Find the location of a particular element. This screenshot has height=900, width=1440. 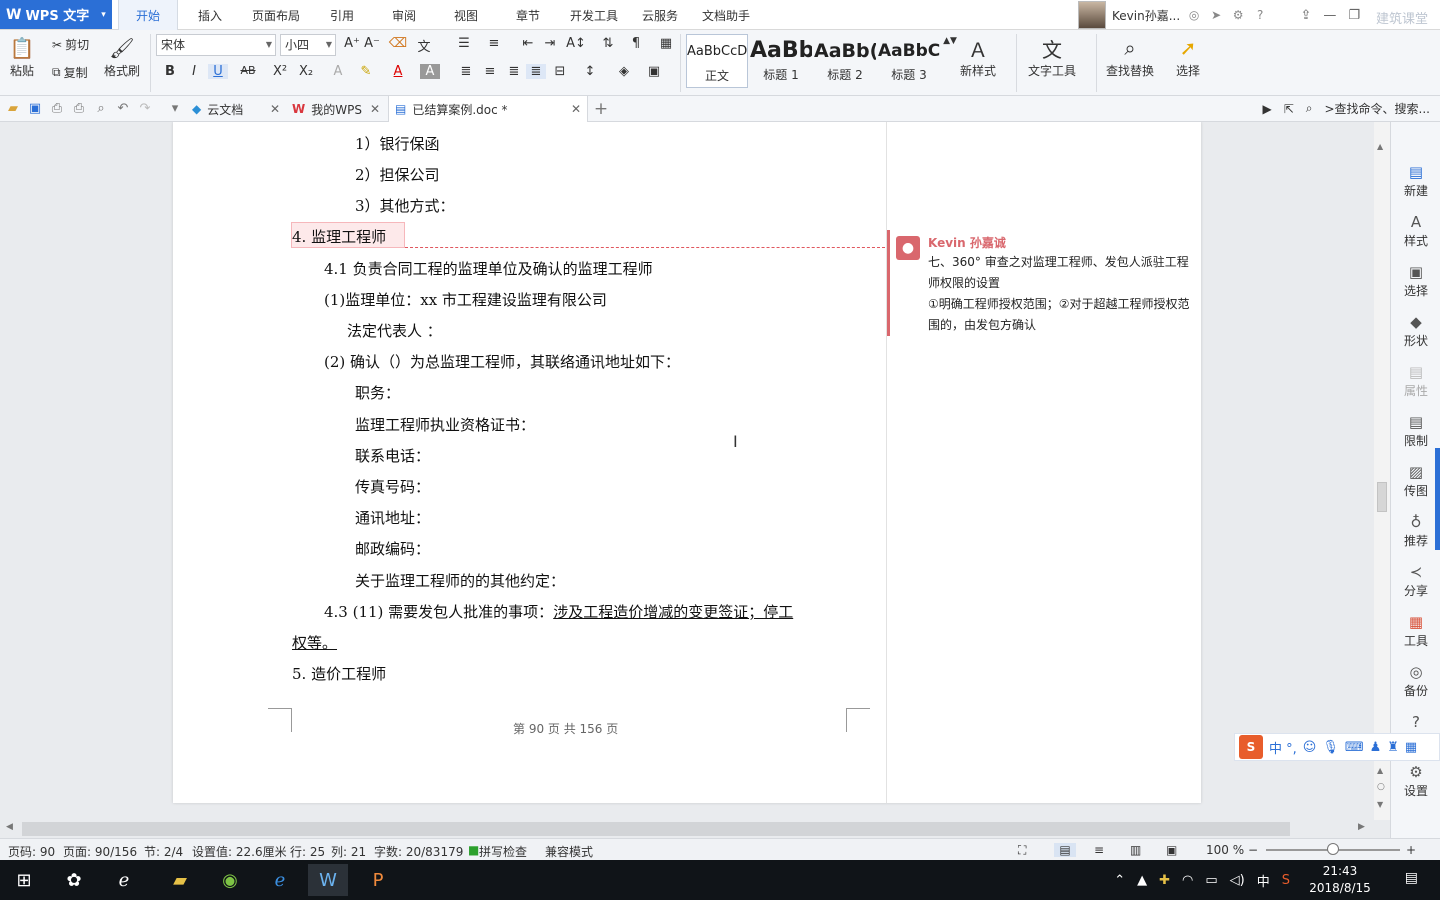

doc-line: 关于监理工程师的的其他约定： is located at coordinates (460, 580).